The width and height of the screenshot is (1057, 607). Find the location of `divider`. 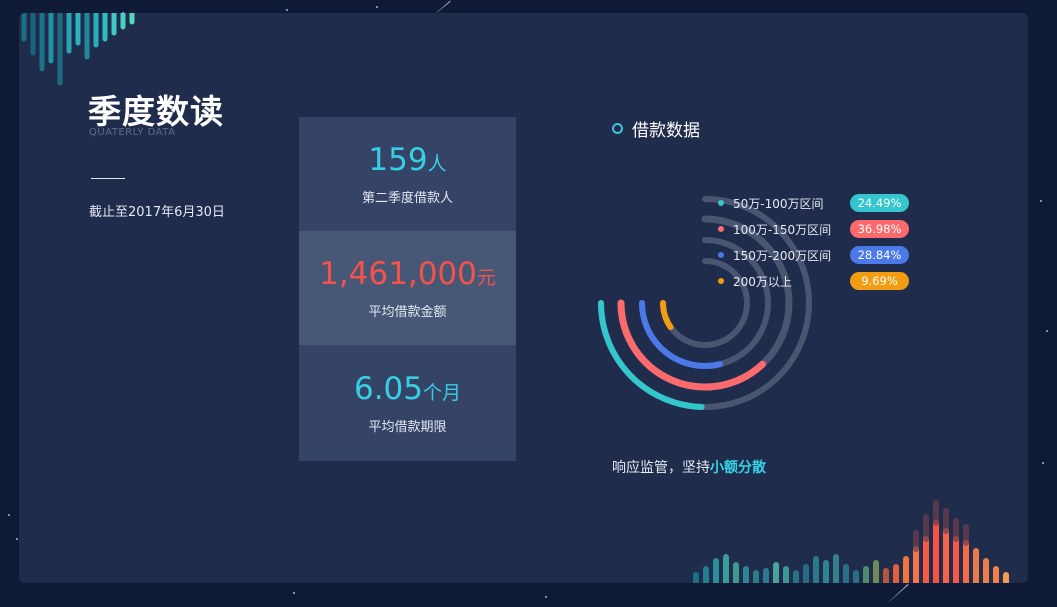

divider is located at coordinates (108, 178).